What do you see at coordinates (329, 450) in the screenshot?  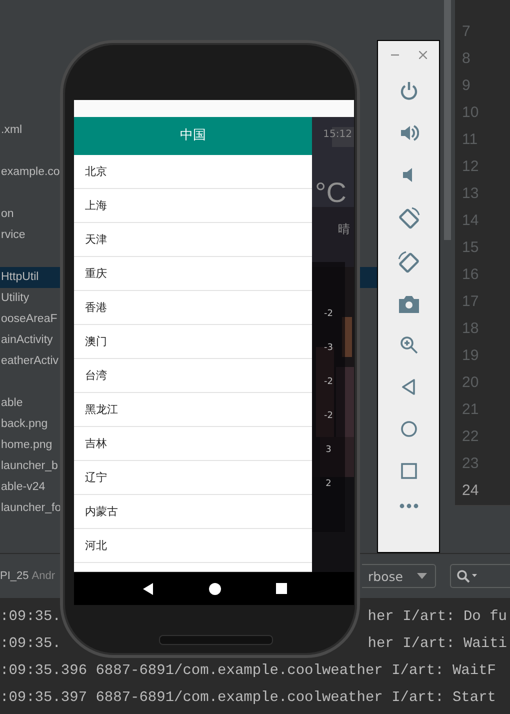 I see `forecast-value: 3` at bounding box center [329, 450].